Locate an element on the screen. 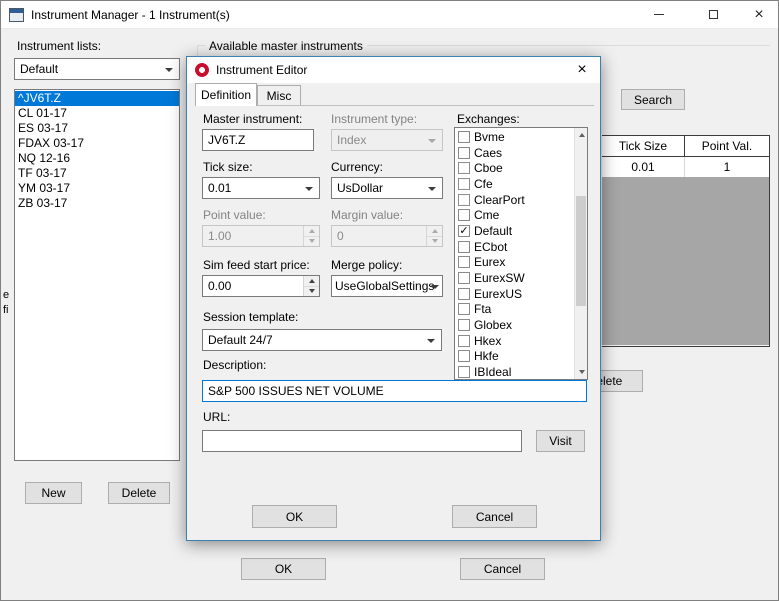 Image resolution: width=779 pixels, height=601 pixels. spinner-value: 1.00 is located at coordinates (220, 236).